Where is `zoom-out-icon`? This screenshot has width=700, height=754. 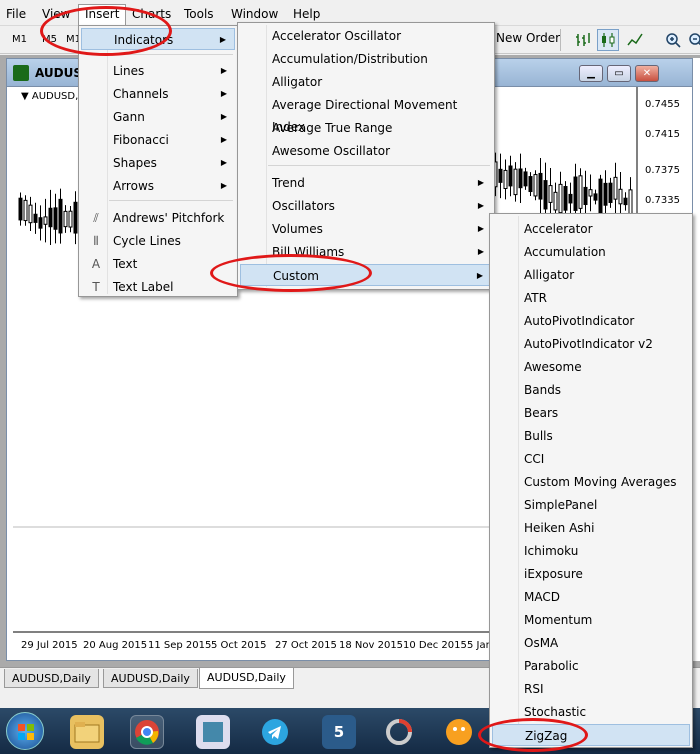
zoom-out-icon is located at coordinates (692, 40).